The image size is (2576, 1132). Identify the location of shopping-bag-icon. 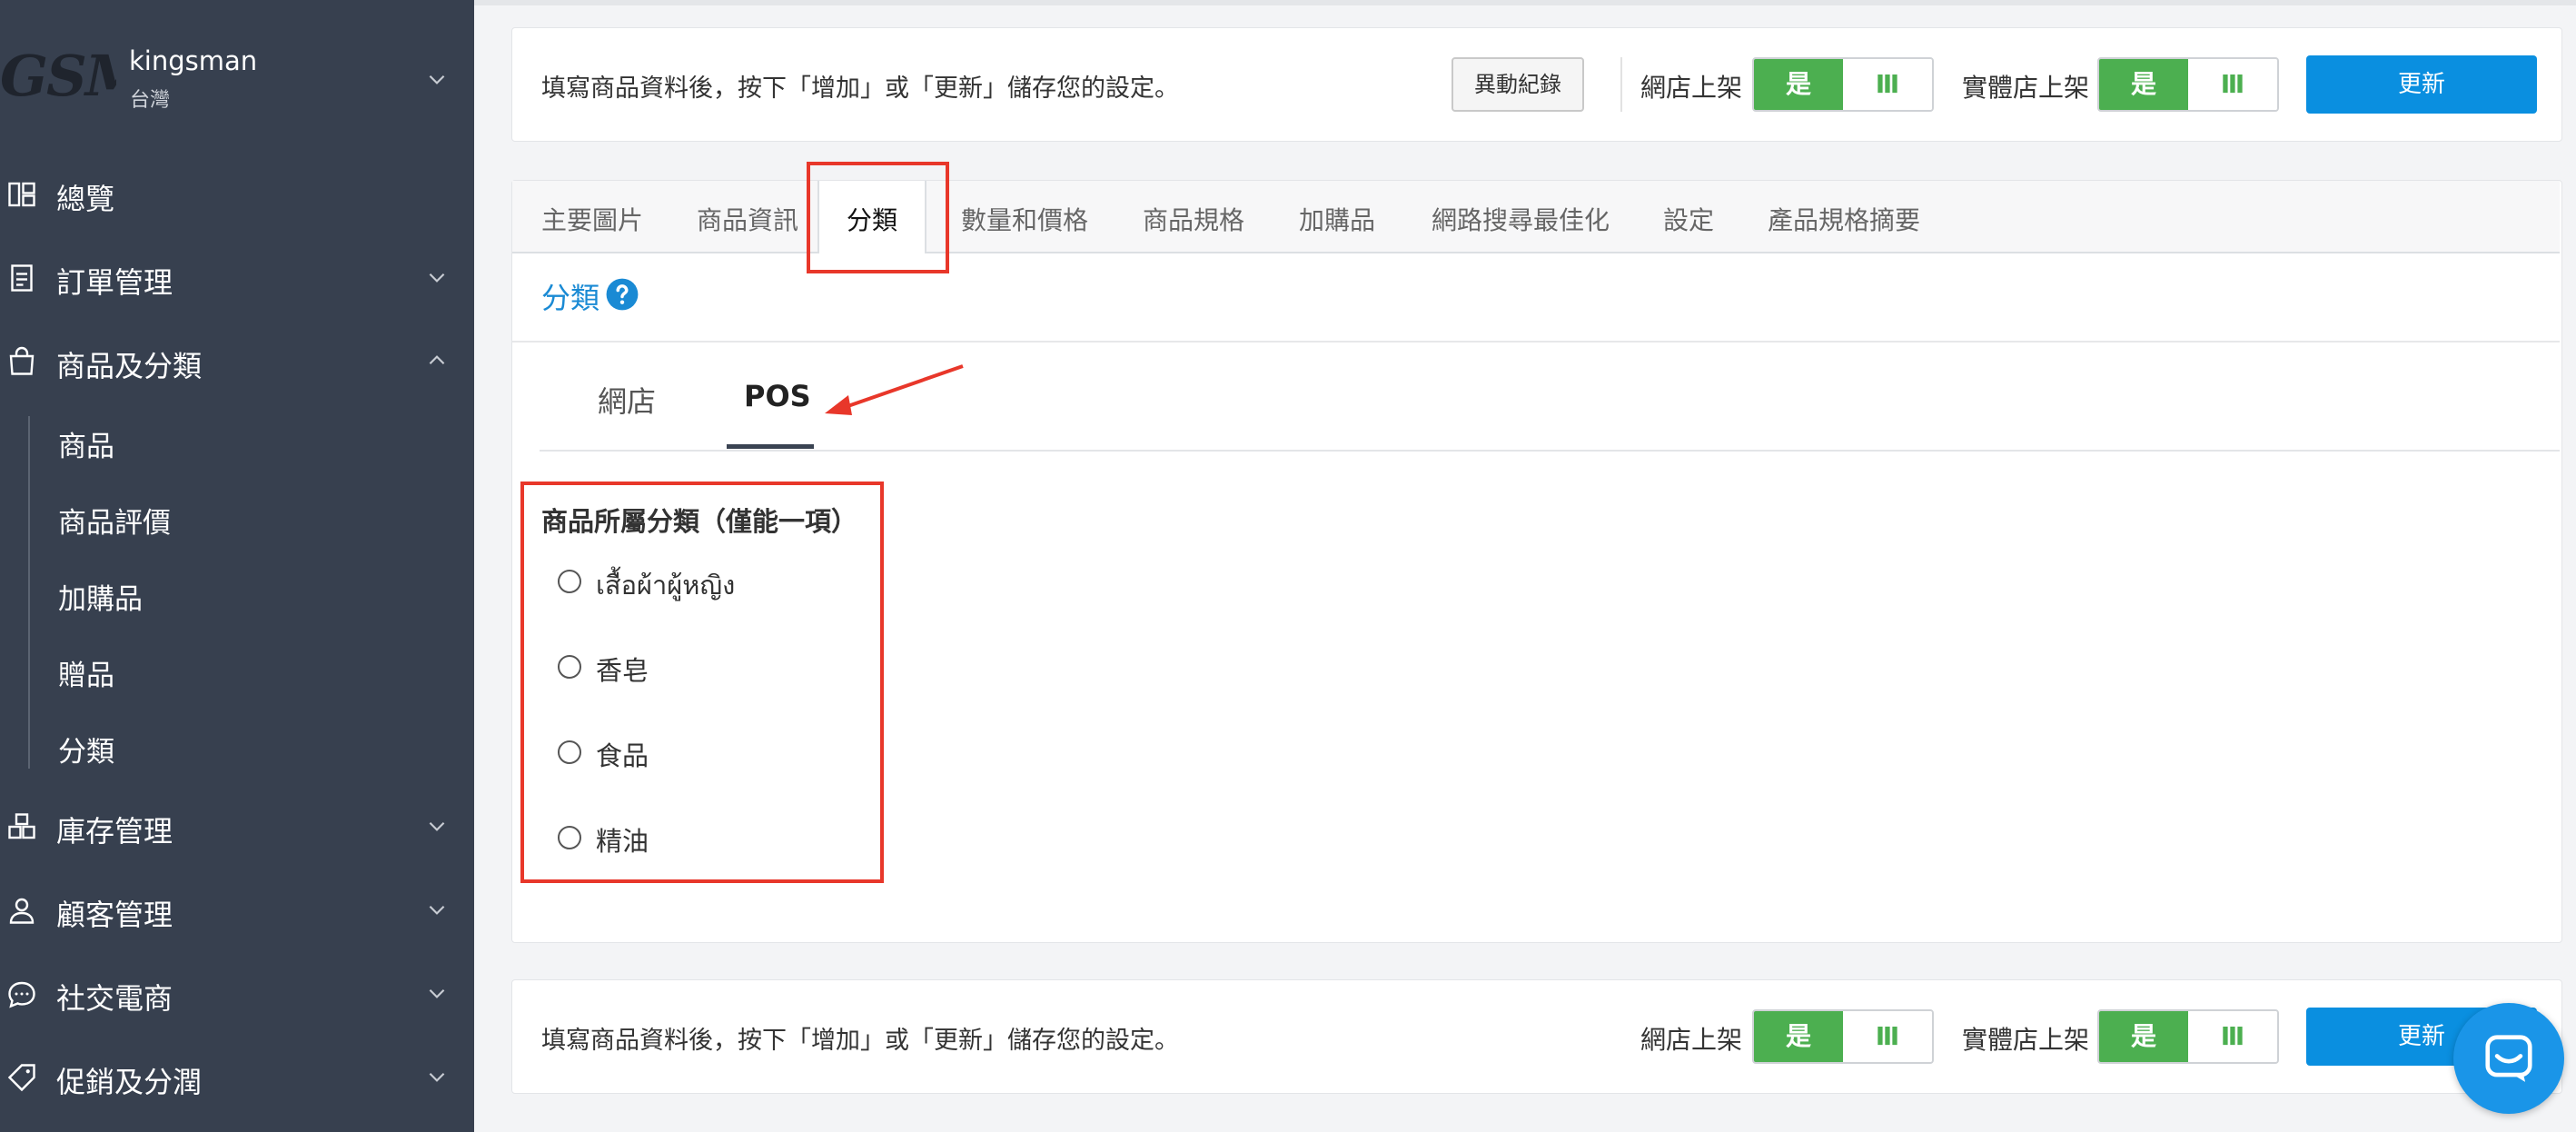
(21, 362).